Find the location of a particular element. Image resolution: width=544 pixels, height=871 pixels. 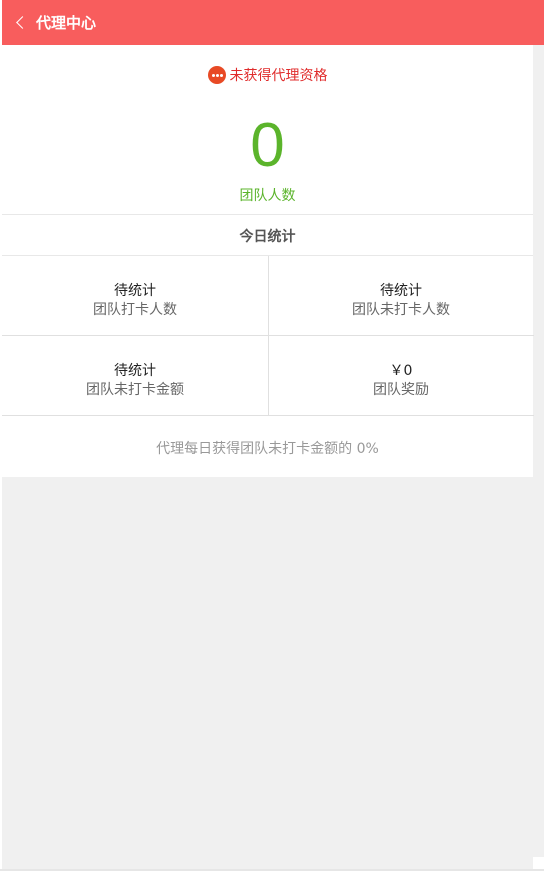

grid-divider is located at coordinates (268, 336).